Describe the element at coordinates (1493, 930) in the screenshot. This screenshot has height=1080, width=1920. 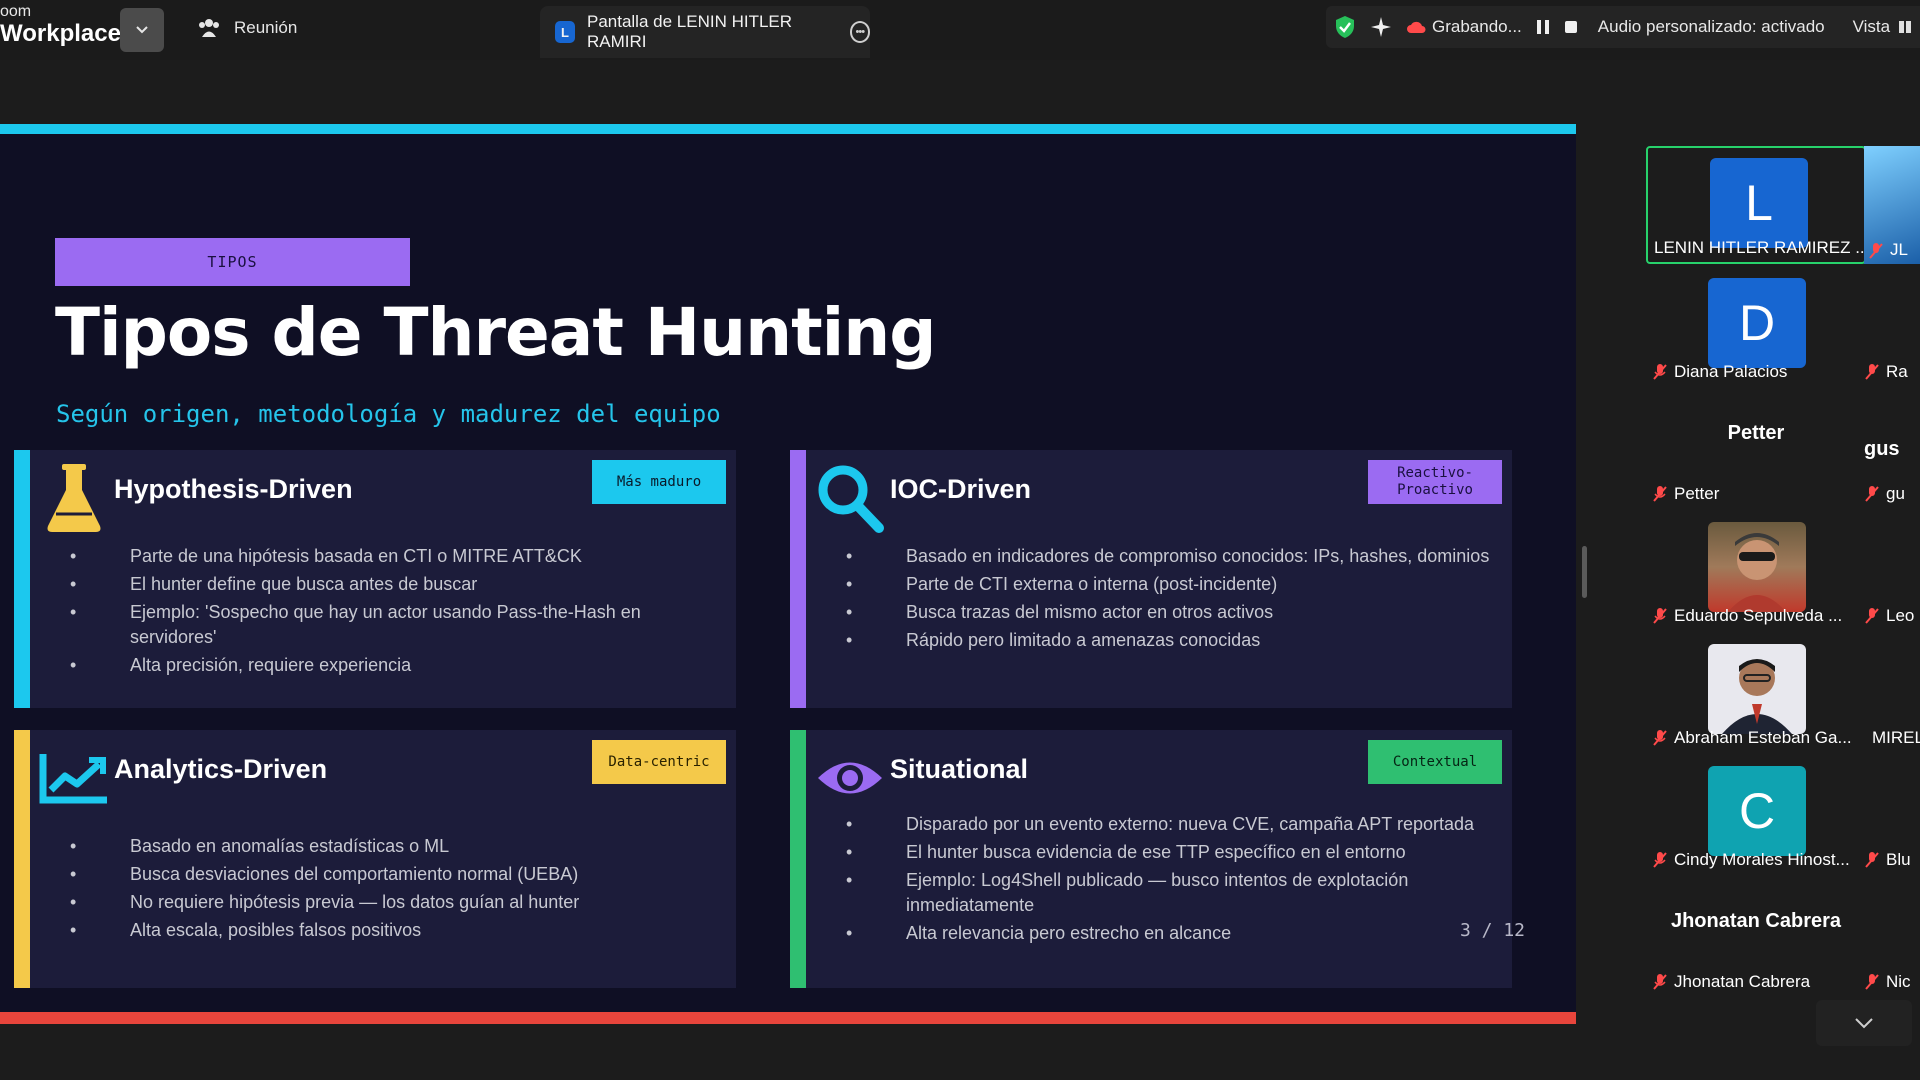
I see `page-number: 3 / 12` at that location.